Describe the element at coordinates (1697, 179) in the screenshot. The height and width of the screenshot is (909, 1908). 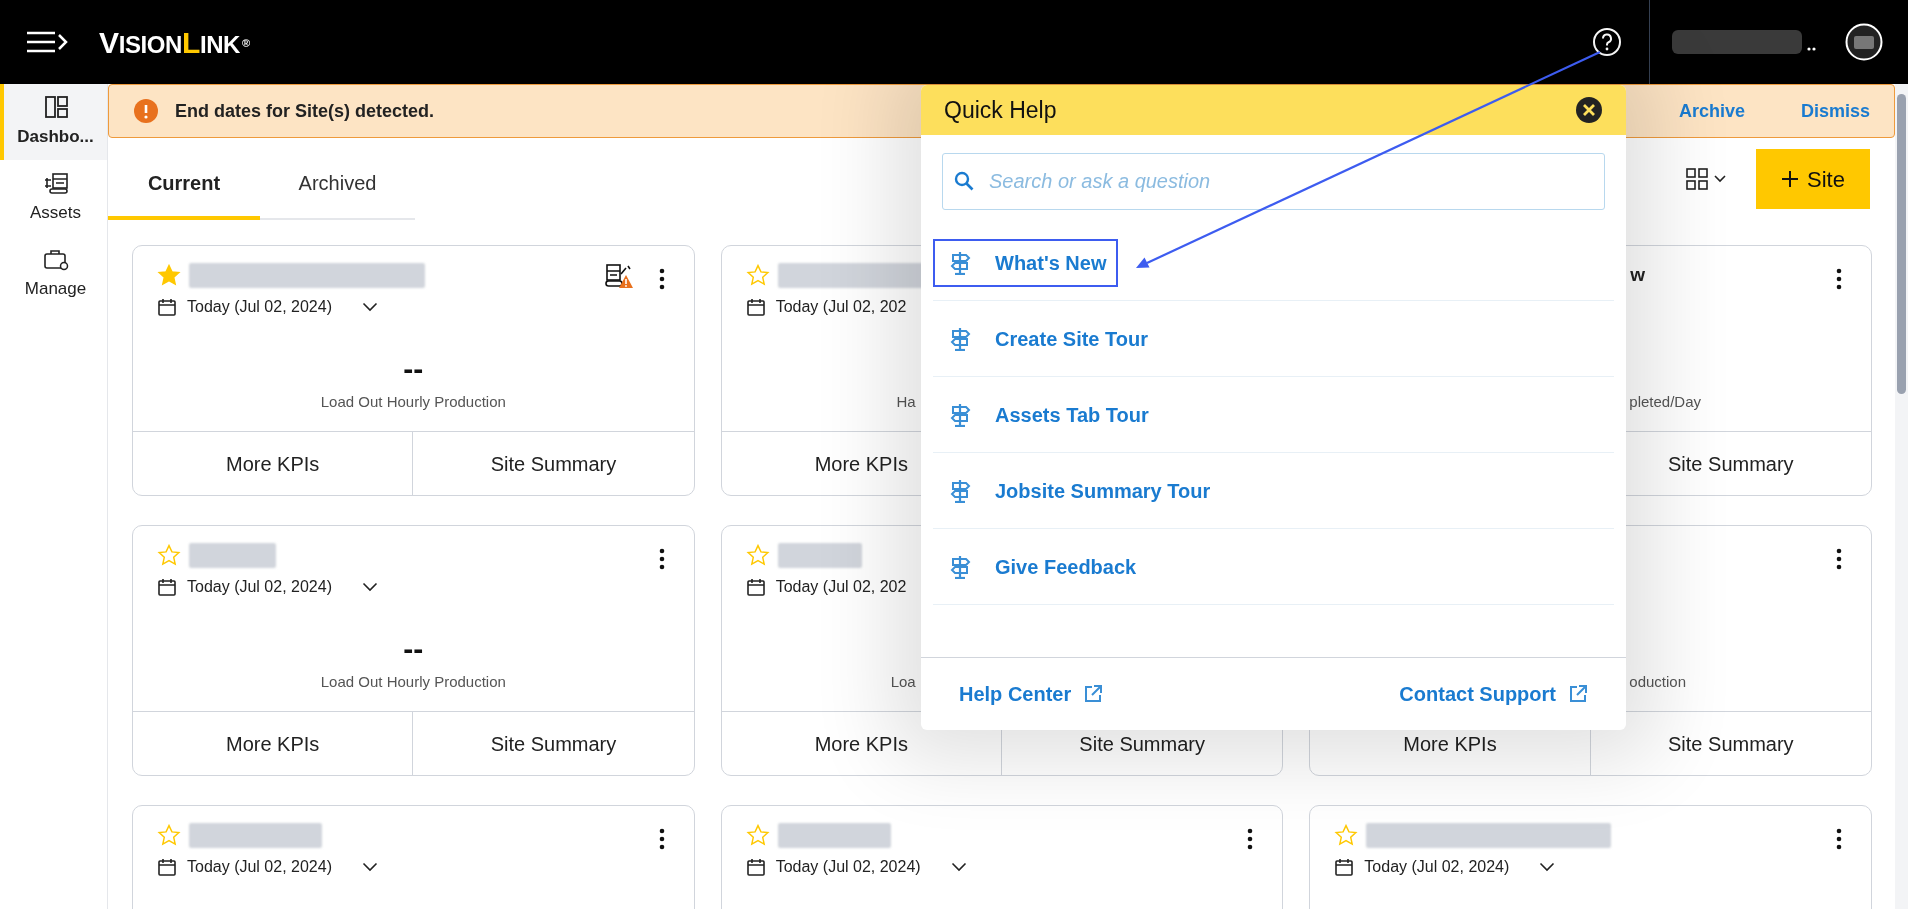
I see `grid-view-icon` at that location.